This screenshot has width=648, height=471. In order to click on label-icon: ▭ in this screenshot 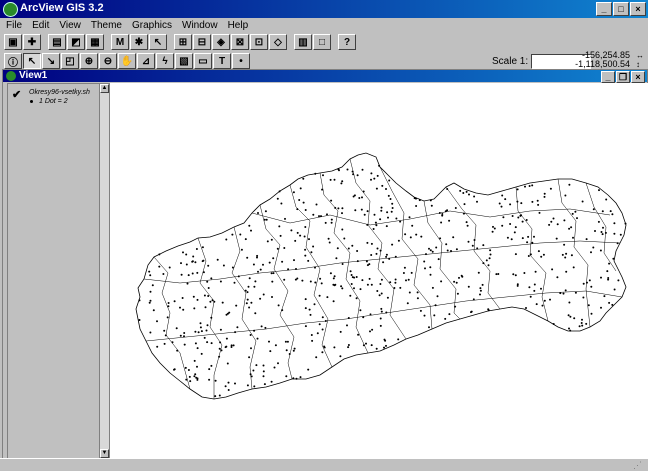, I will do `click(203, 61)`.